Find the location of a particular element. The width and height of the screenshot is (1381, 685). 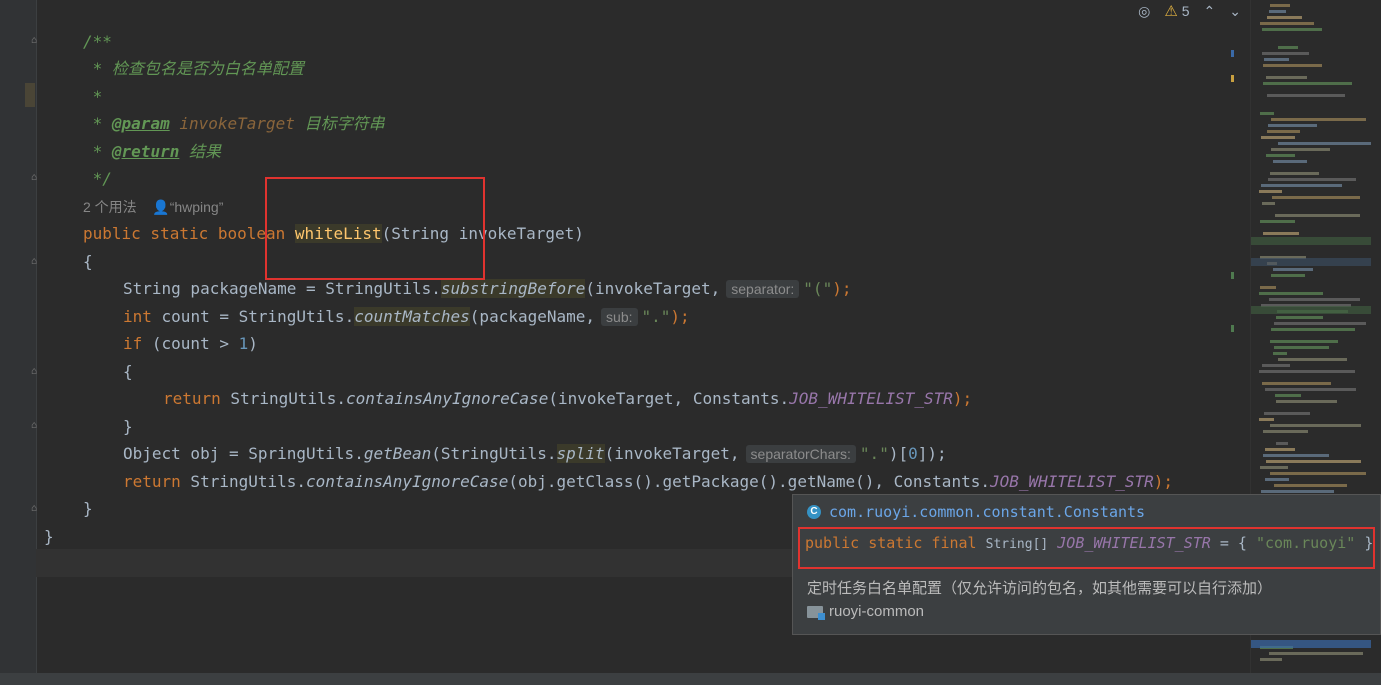

annotation-box is located at coordinates (1086, 548).